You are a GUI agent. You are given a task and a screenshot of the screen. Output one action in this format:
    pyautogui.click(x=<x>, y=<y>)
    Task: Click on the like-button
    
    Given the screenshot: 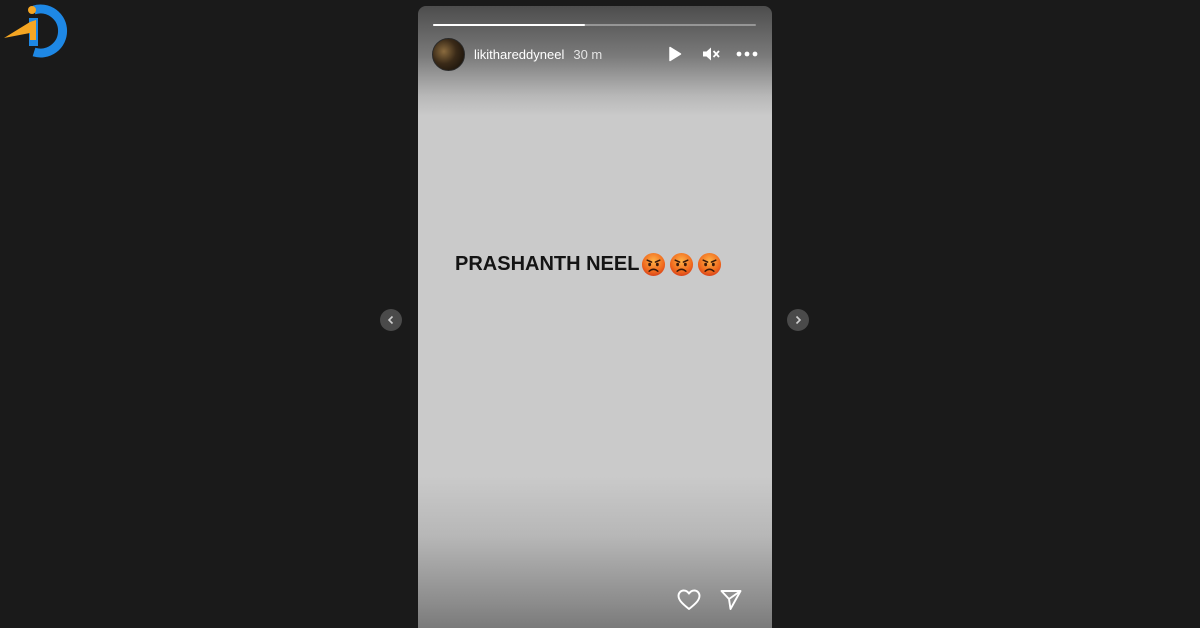 What is the action you would take?
    pyautogui.click(x=689, y=600)
    